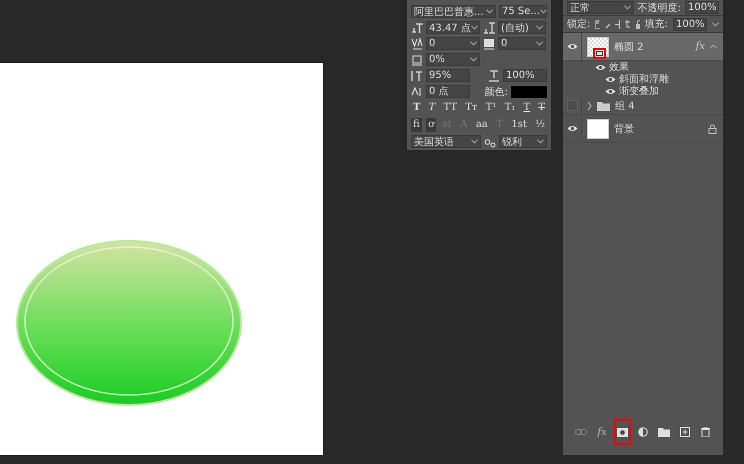 This screenshot has width=744, height=464. What do you see at coordinates (417, 44) in the screenshot?
I see `kerning-icon` at bounding box center [417, 44].